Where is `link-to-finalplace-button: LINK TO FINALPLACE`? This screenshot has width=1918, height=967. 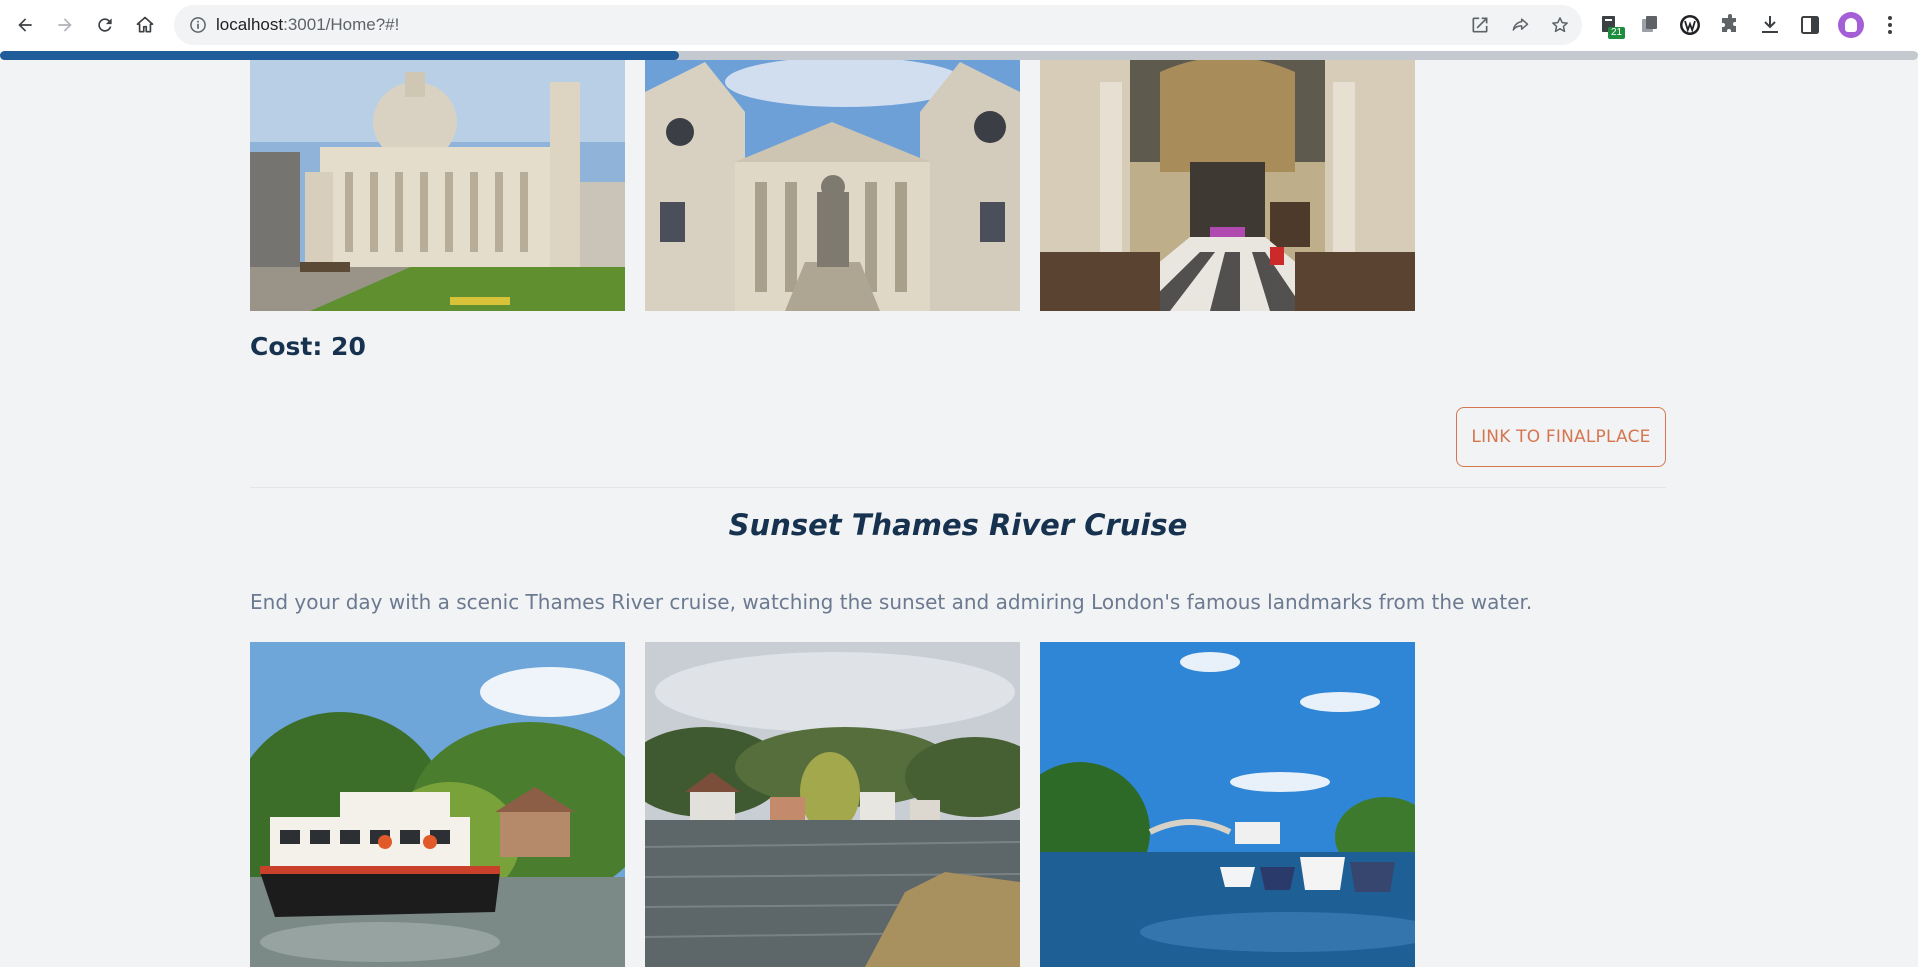
link-to-finalplace-button: LINK TO FINALPLACE is located at coordinates (1561, 437).